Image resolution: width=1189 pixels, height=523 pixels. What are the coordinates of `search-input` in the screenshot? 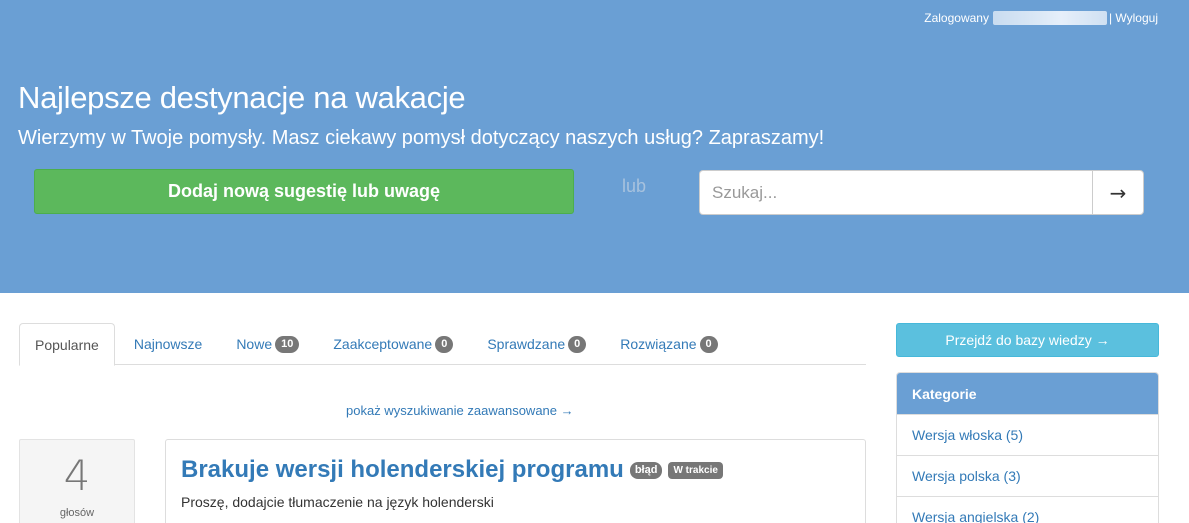 It's located at (895, 192).